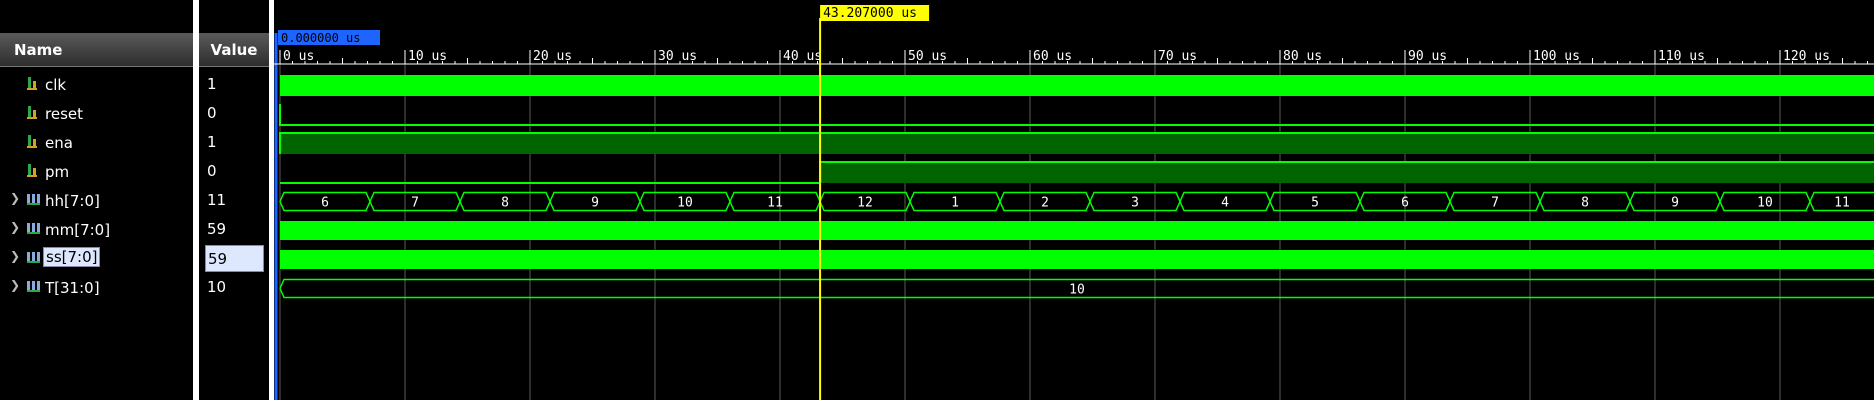 The height and width of the screenshot is (400, 1874). What do you see at coordinates (1052, 56) in the screenshot?
I see `time-tick-label: 60 us` at bounding box center [1052, 56].